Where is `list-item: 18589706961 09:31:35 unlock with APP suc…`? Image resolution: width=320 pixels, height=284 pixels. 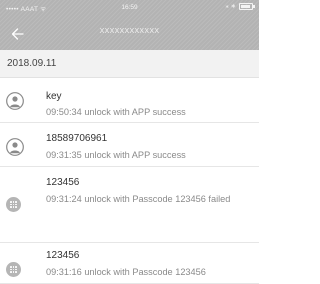
list-item: 18589706961 09:31:35 unlock with APP suc… is located at coordinates (129, 145).